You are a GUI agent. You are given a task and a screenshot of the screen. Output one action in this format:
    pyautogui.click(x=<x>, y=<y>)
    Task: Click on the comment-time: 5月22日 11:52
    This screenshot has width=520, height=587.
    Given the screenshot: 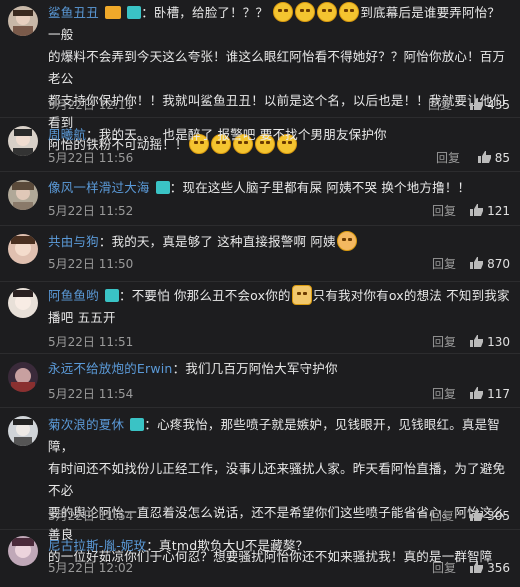 What is the action you would take?
    pyautogui.click(x=91, y=211)
    